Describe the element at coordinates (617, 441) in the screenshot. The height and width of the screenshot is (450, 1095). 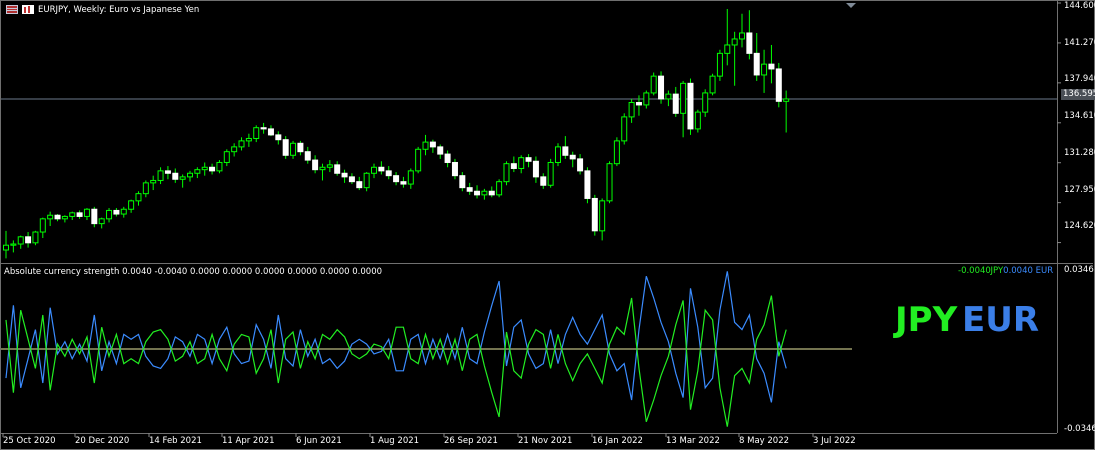
I see `time-label: 16 Jan 2022` at that location.